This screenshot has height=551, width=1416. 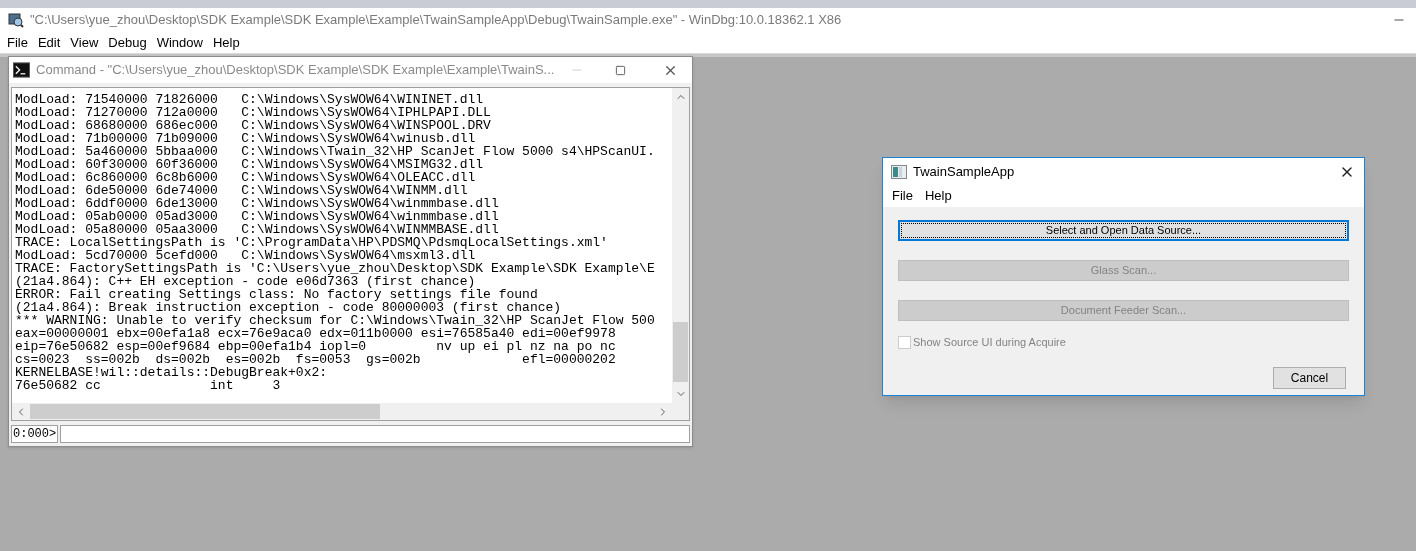 What do you see at coordinates (335, 268) in the screenshot?
I see `output-line: TRACE: FactorySettingsPath is 'C:\Users\yue_zhou\Desktop\SDK Example\SDK Example\E` at bounding box center [335, 268].